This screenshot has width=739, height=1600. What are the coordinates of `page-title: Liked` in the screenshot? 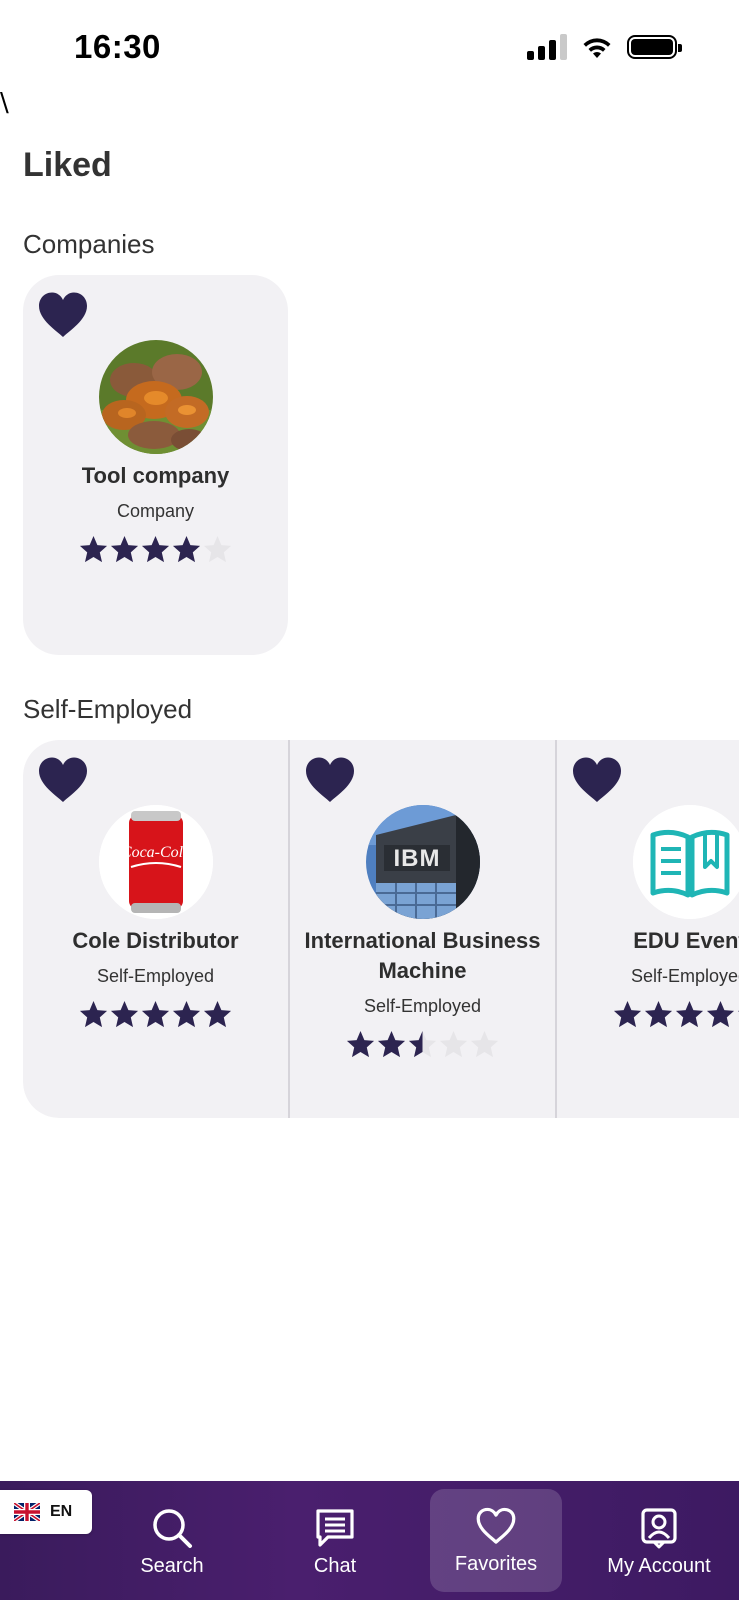 It's located at (67, 165).